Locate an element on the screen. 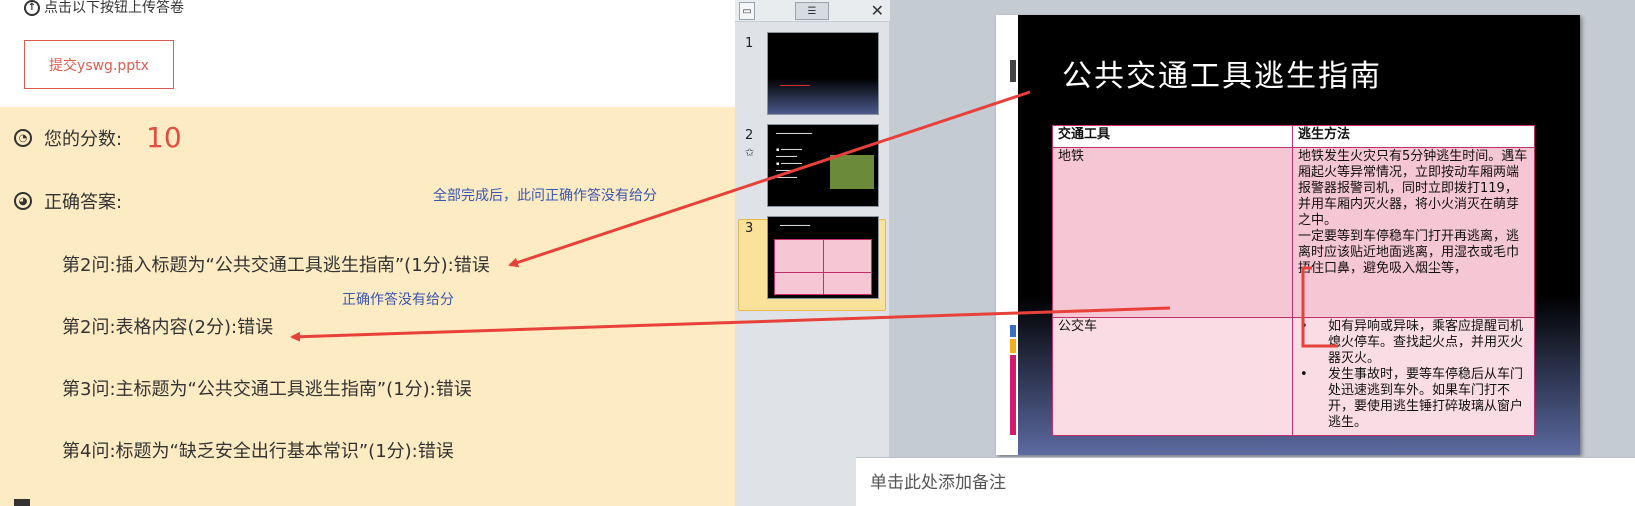 This screenshot has width=1635, height=506. table-cell: 地铁 is located at coordinates (1172, 232).